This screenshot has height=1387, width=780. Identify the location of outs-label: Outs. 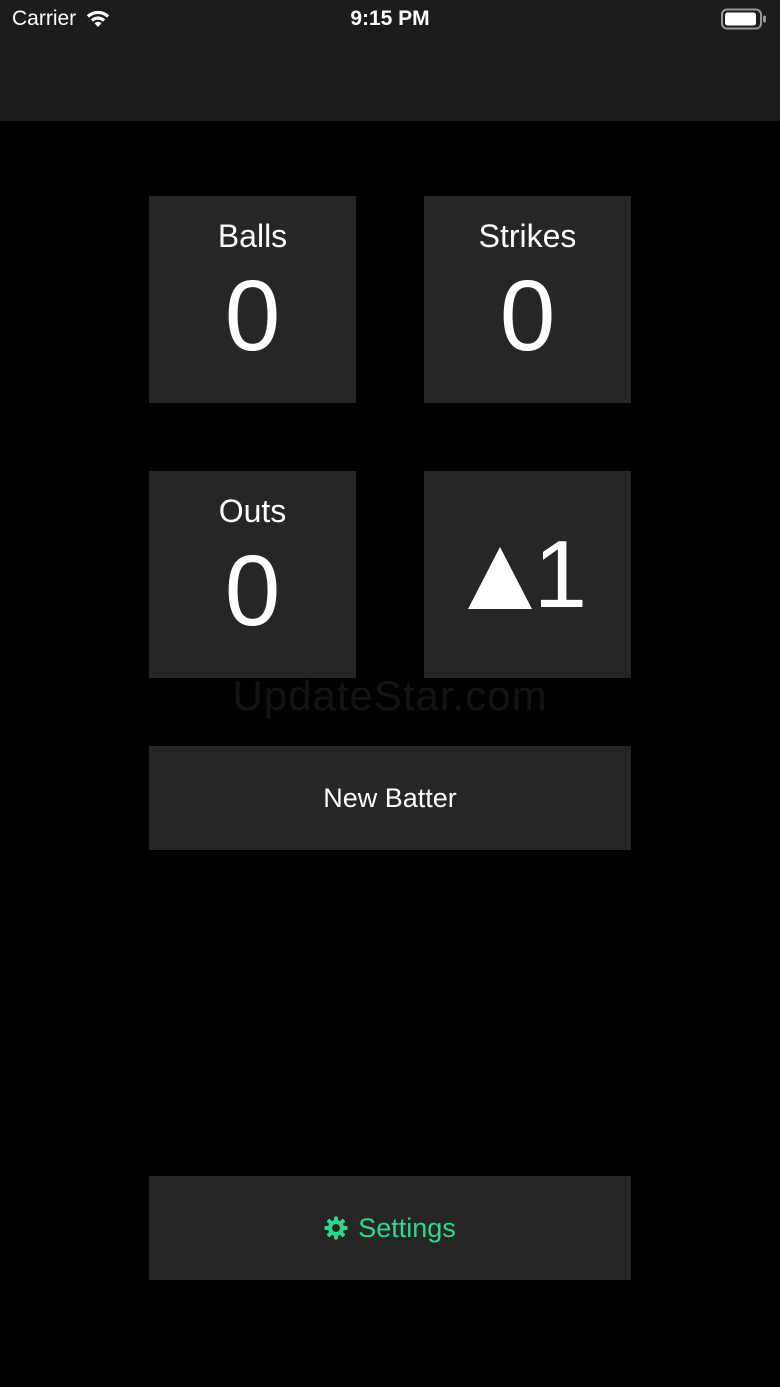
(252, 511).